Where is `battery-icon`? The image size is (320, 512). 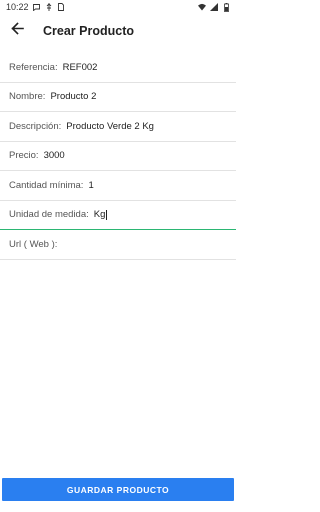 battery-icon is located at coordinates (226, 7).